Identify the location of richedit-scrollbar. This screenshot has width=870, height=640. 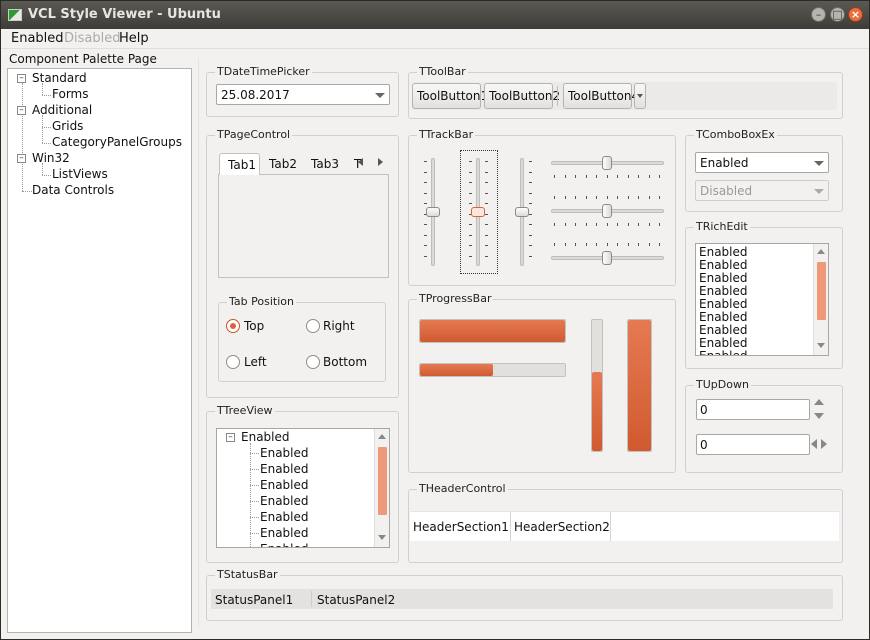
(820, 299).